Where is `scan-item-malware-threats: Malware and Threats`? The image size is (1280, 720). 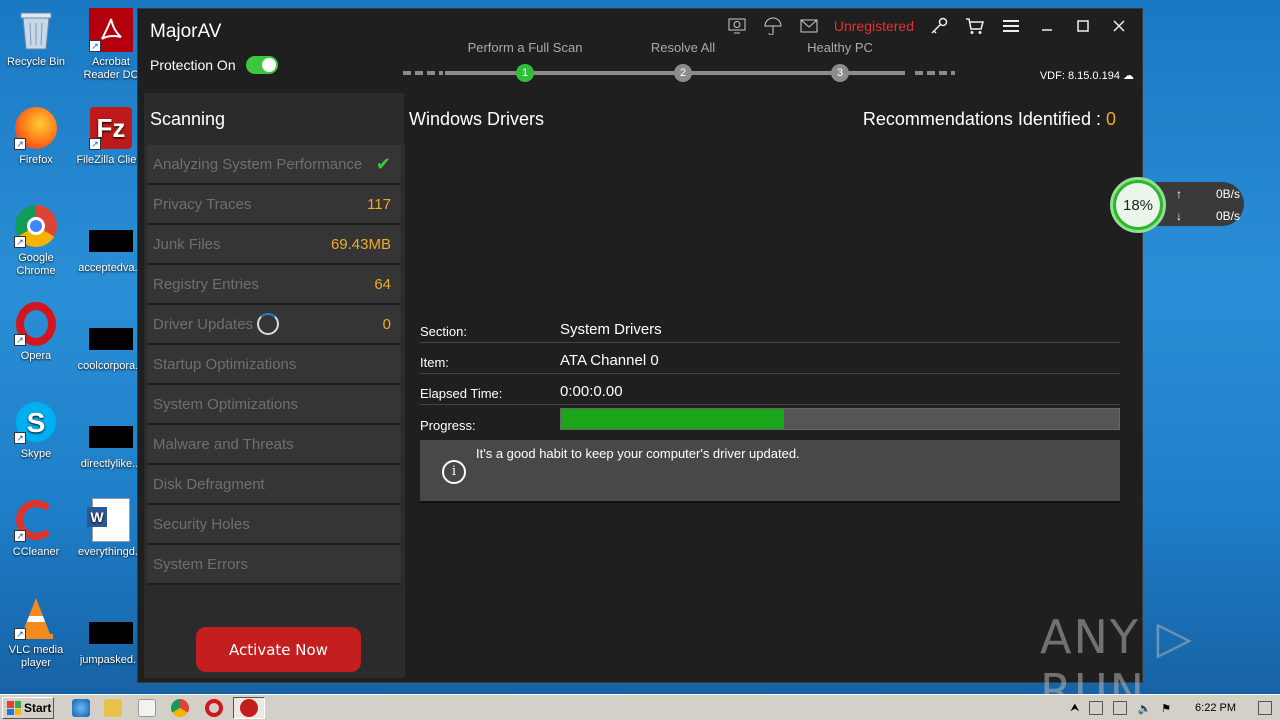
scan-item-malware-threats: Malware and Threats is located at coordinates (274, 445).